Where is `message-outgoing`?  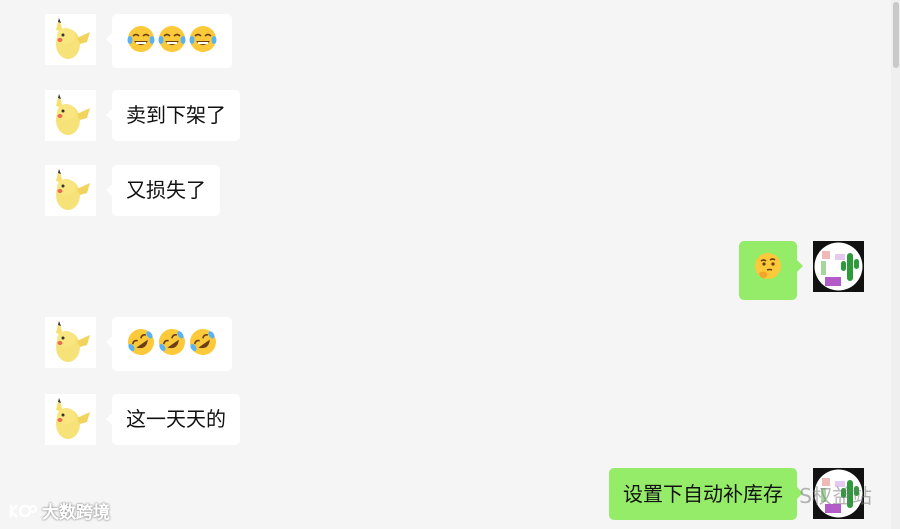
message-outgoing is located at coordinates (801, 270).